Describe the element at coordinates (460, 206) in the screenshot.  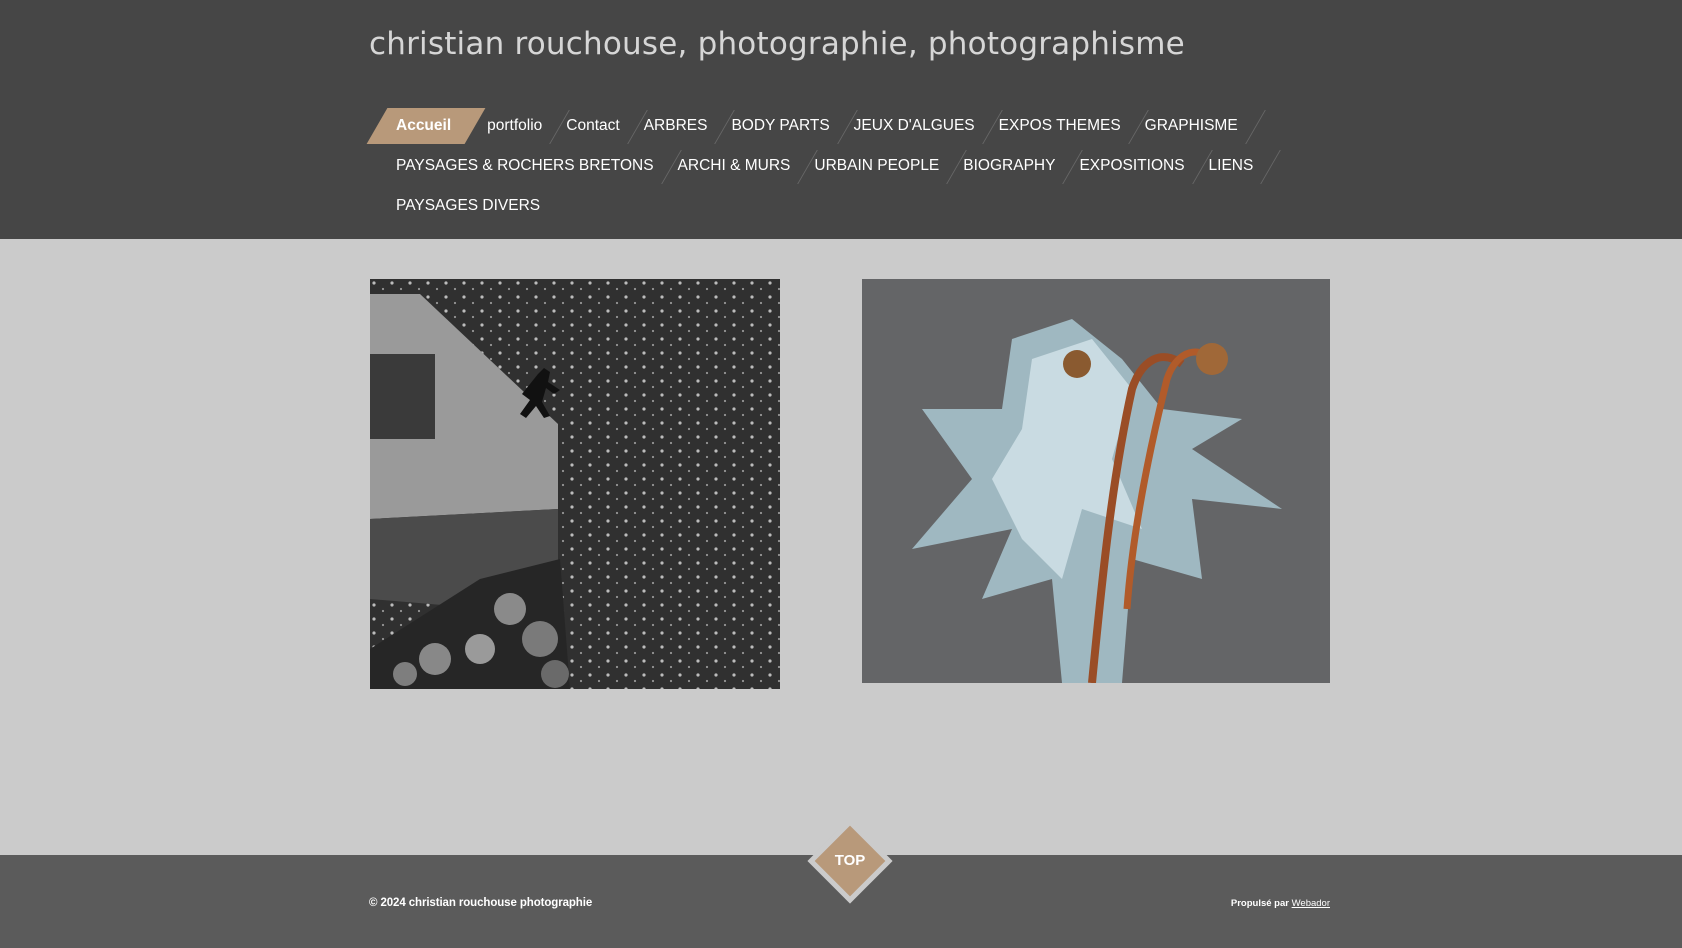
I see `nav-item-paysages-divers: PAYSAGES DIVERS` at that location.